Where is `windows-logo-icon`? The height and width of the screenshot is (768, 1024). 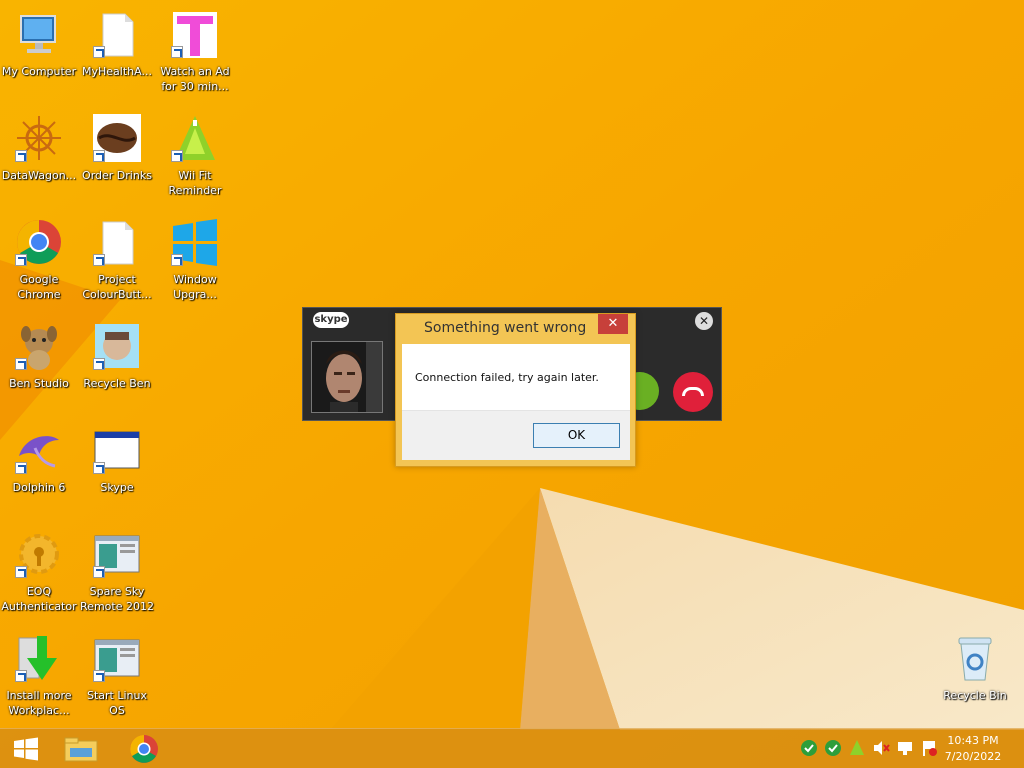
windows-logo-icon is located at coordinates (26, 749).